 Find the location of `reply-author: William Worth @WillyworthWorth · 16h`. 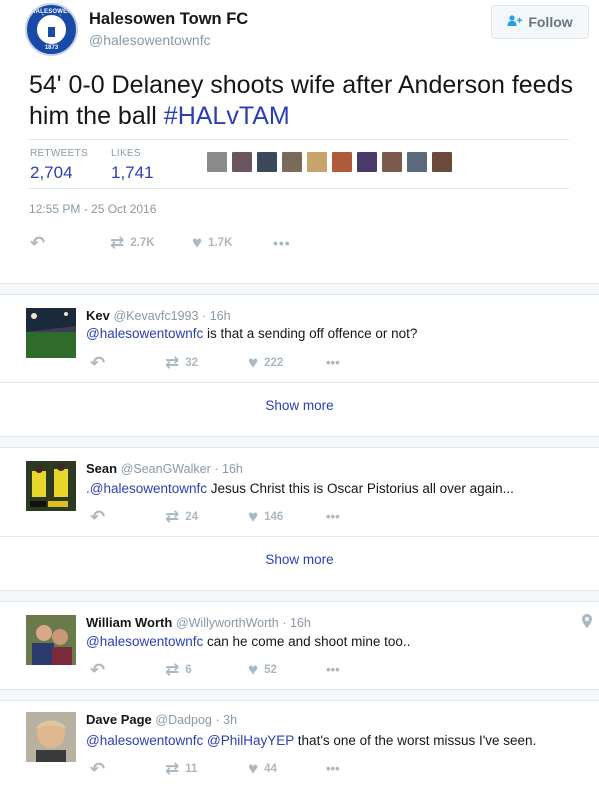

reply-author: William Worth @WillyworthWorth · 16h is located at coordinates (198, 622).